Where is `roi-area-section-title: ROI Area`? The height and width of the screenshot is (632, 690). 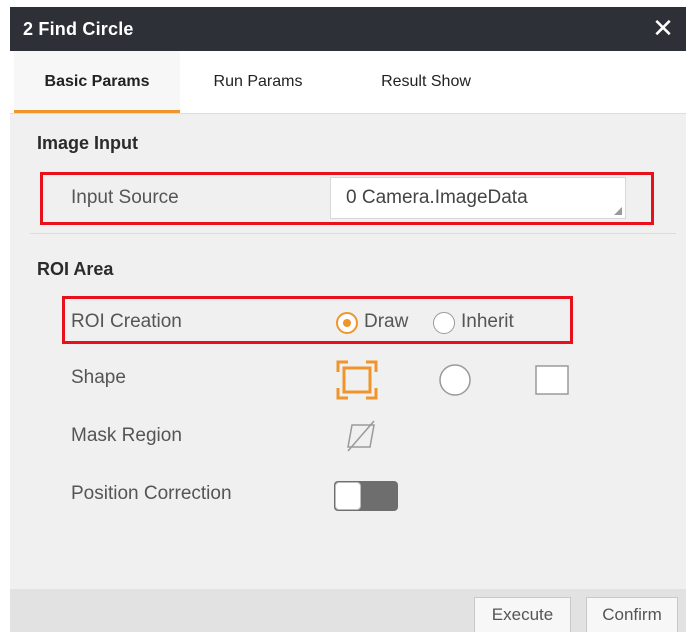
roi-area-section-title: ROI Area is located at coordinates (75, 269).